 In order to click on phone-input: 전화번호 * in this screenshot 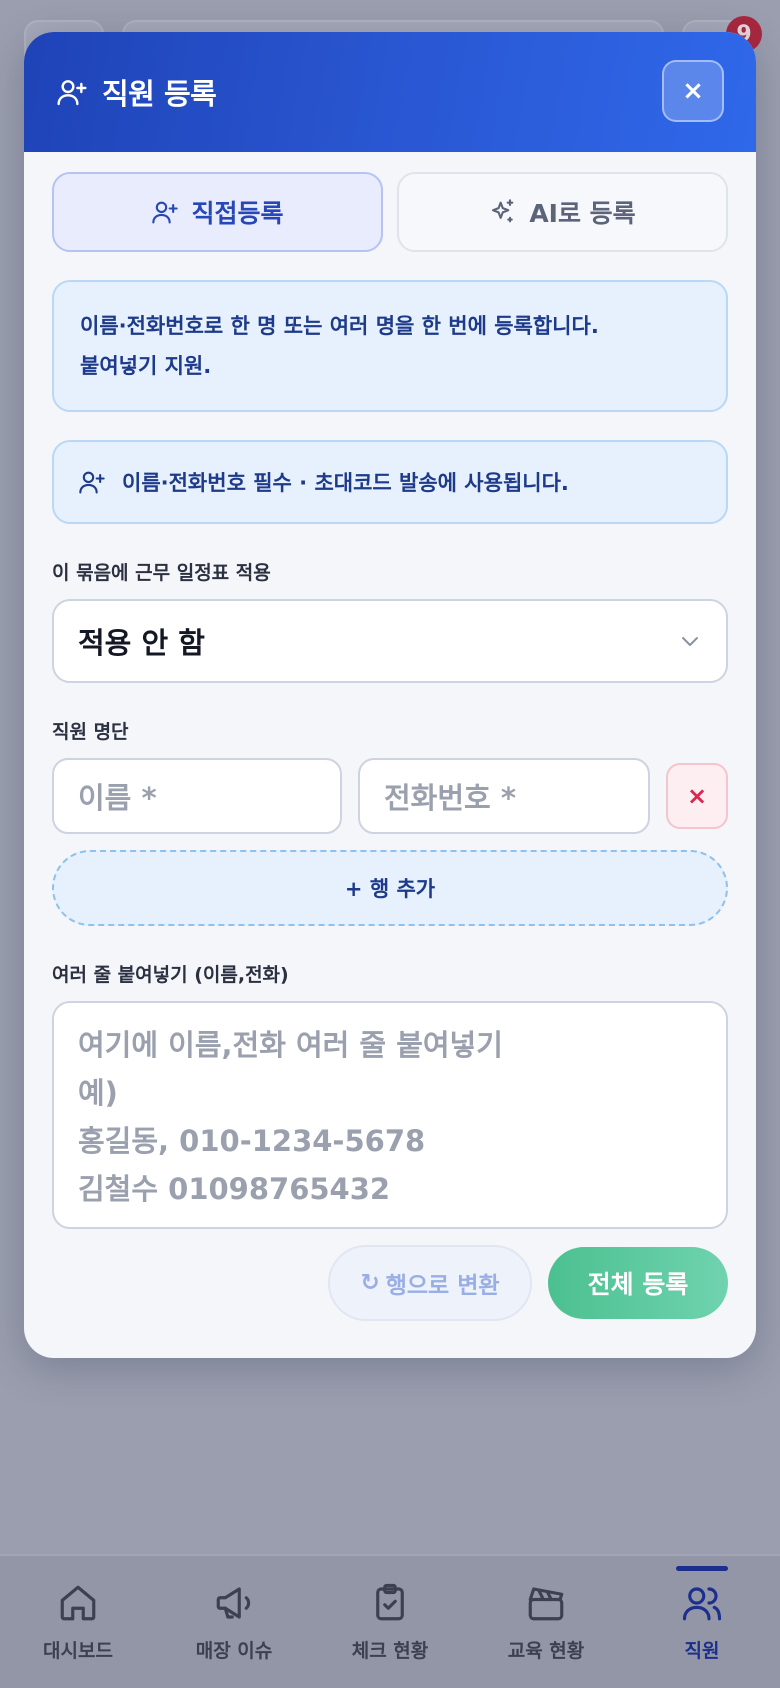, I will do `click(504, 796)`.